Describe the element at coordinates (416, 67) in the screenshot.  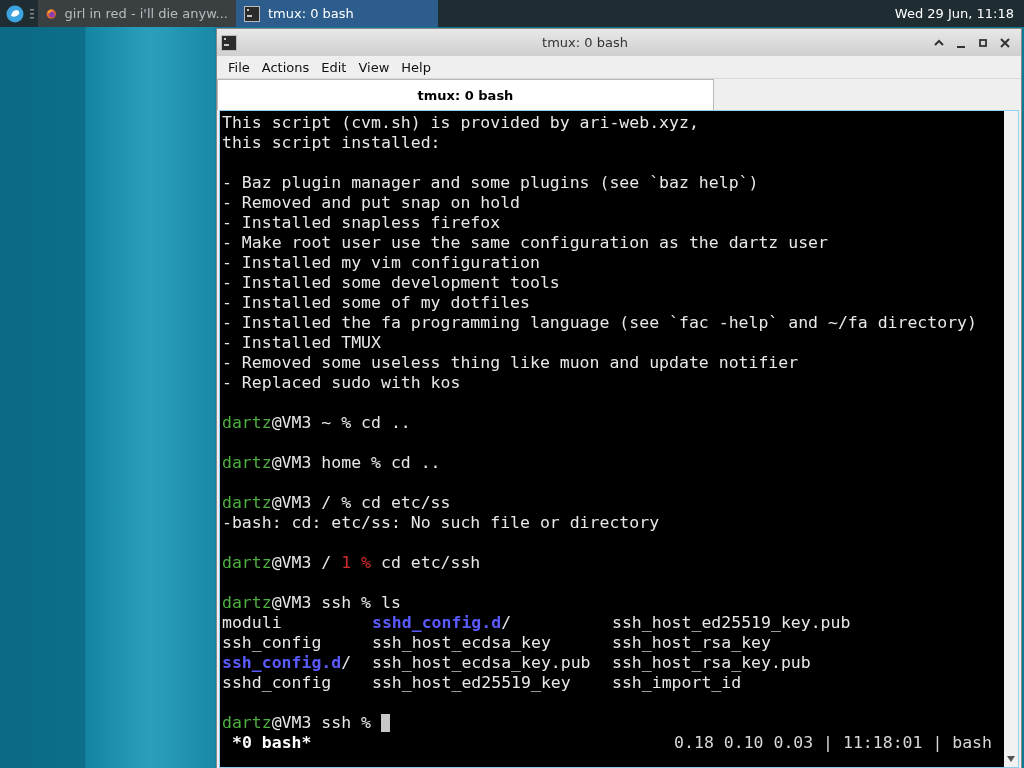
I see `menu-item: Help` at that location.